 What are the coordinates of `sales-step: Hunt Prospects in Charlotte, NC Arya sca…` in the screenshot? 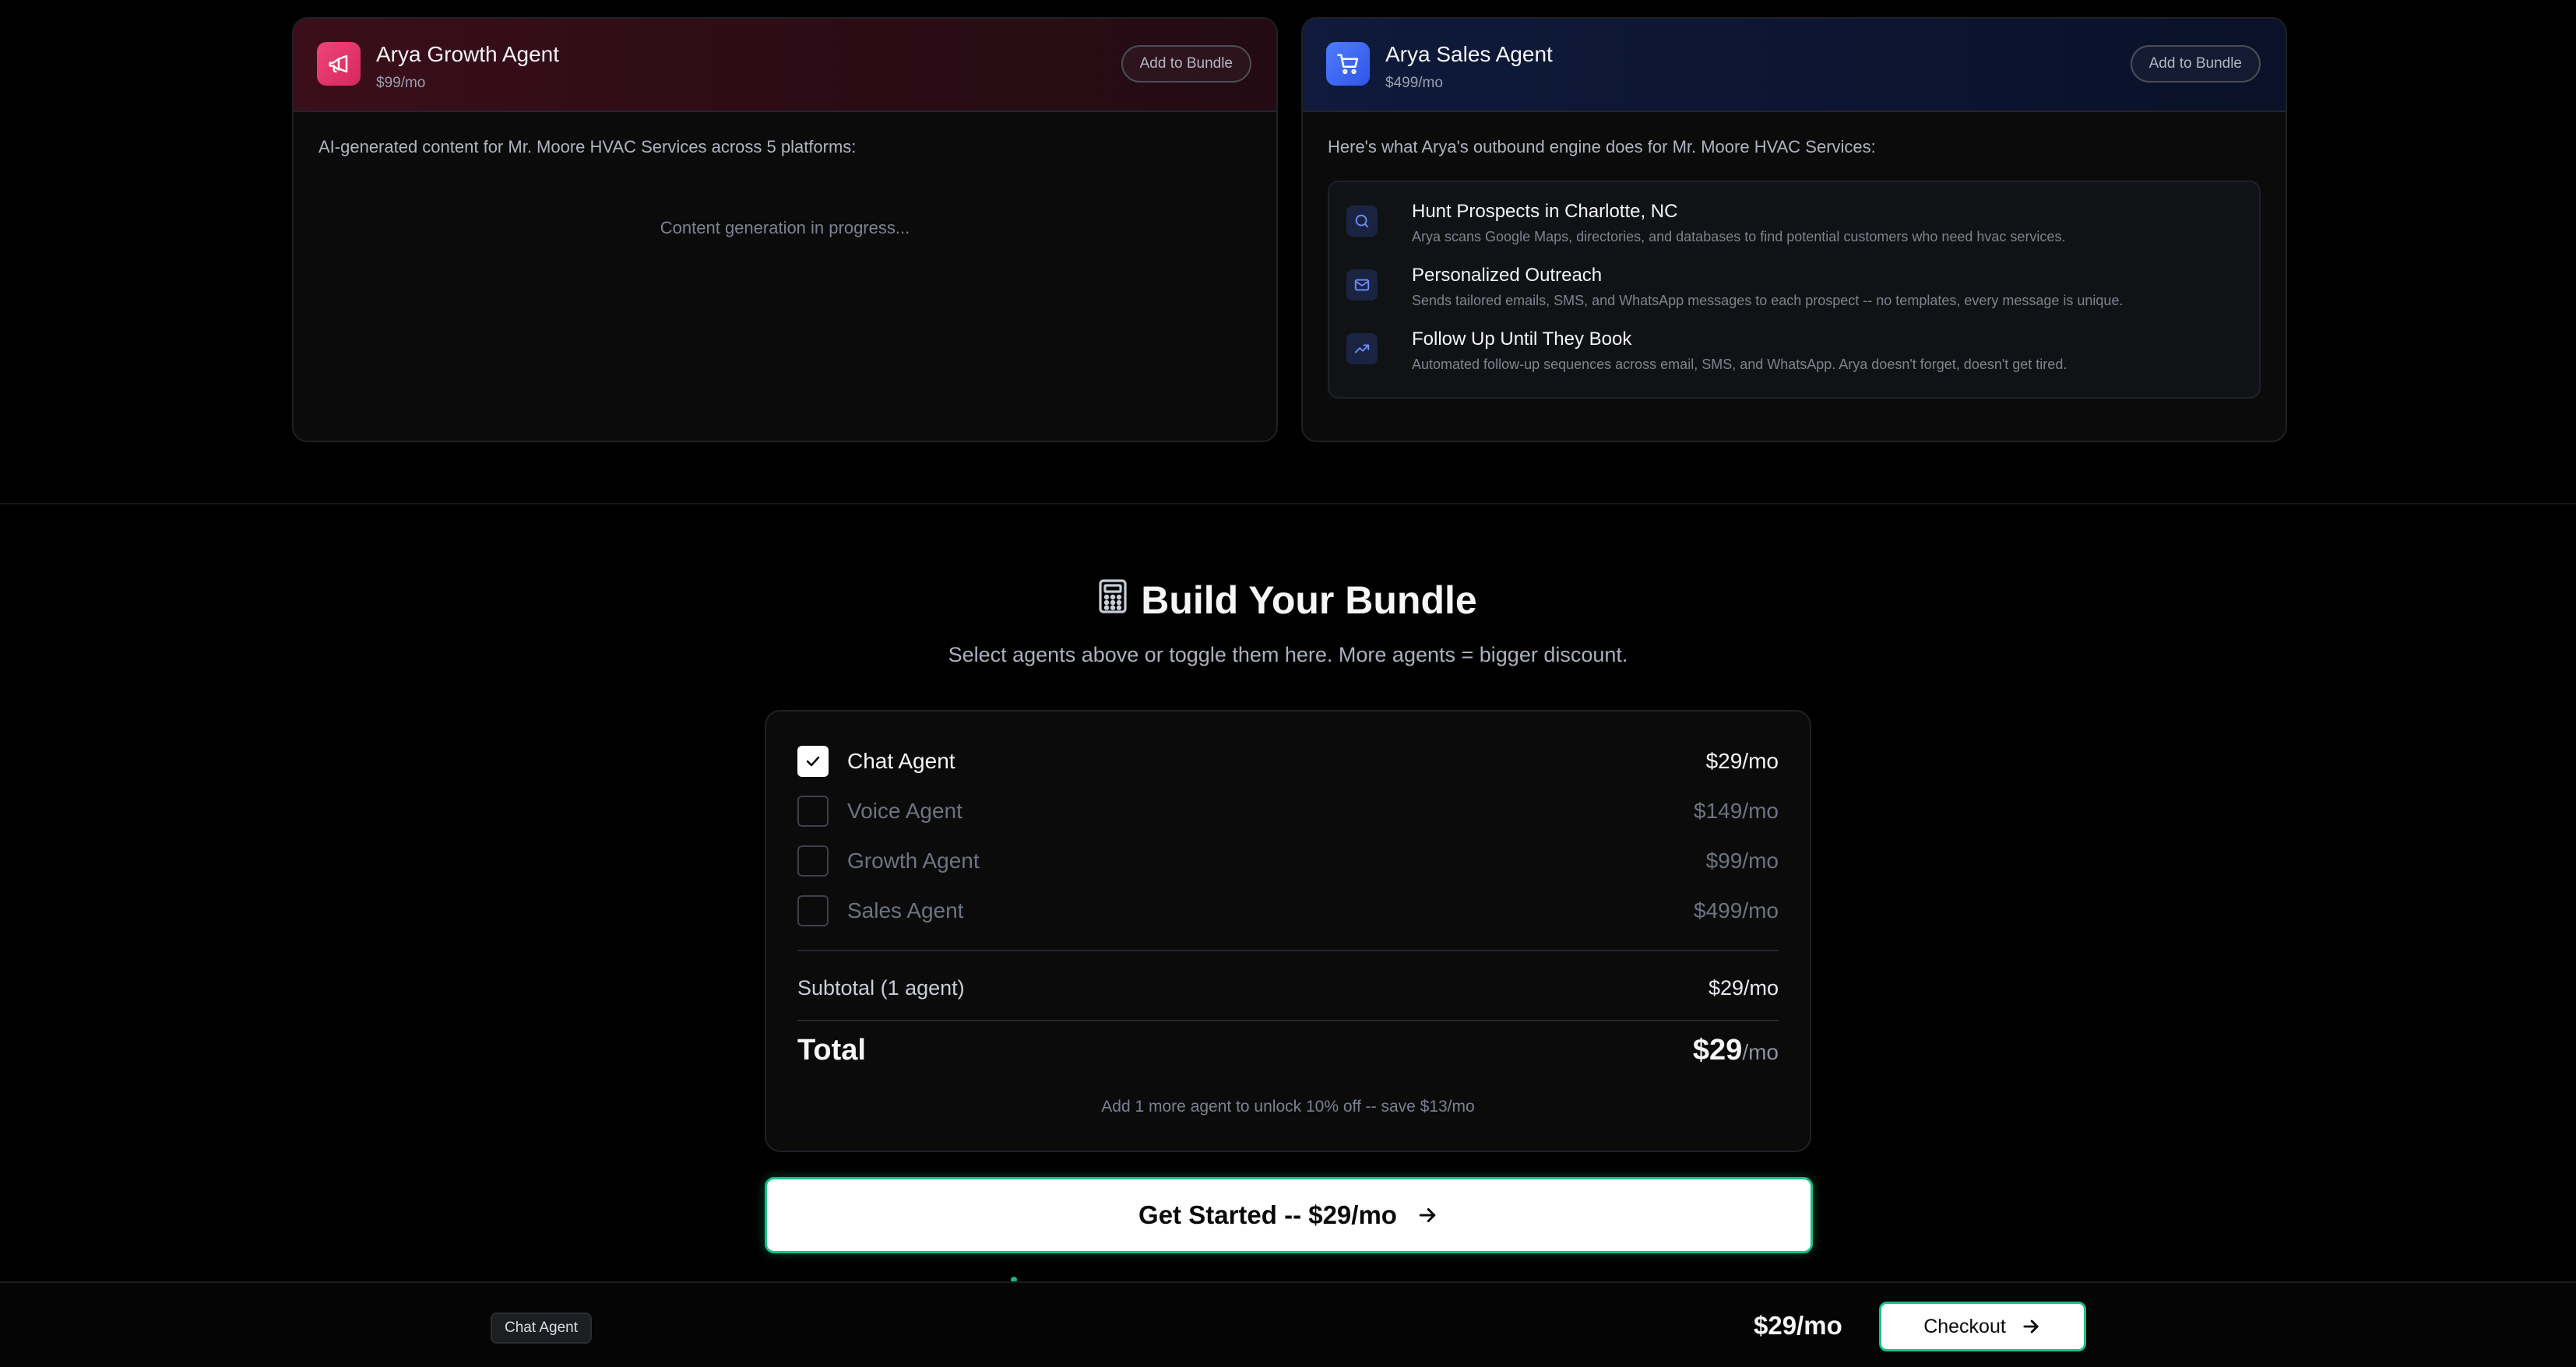 It's located at (1794, 229).